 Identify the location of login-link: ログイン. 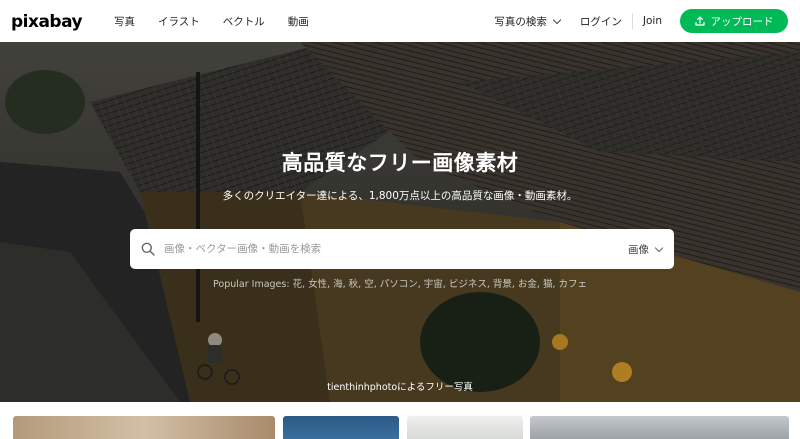
(601, 21).